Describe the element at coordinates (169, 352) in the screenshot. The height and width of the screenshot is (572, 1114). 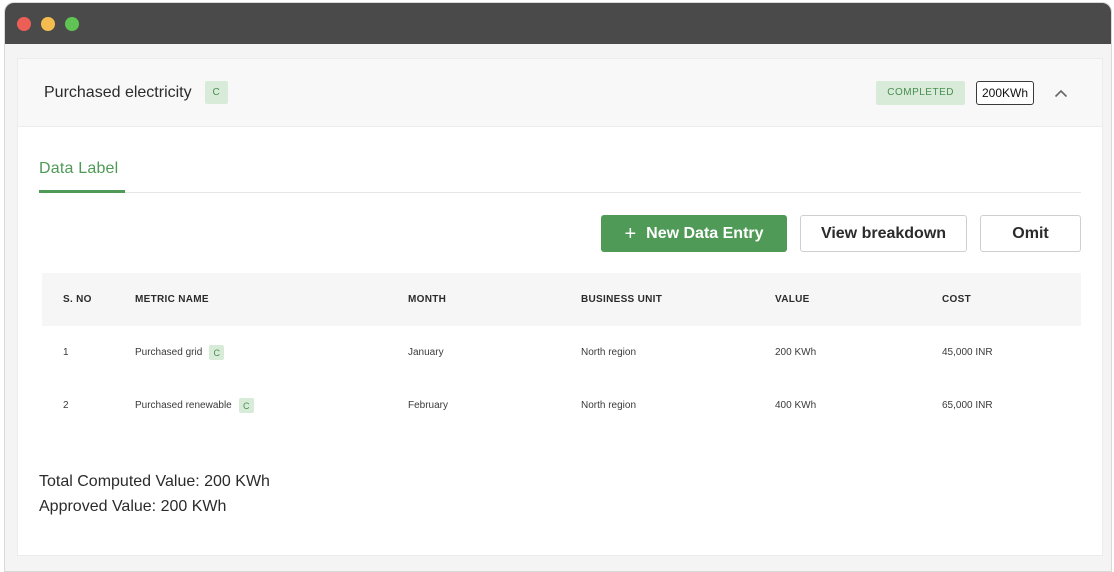
I see `metric-name: Purchased grid` at that location.